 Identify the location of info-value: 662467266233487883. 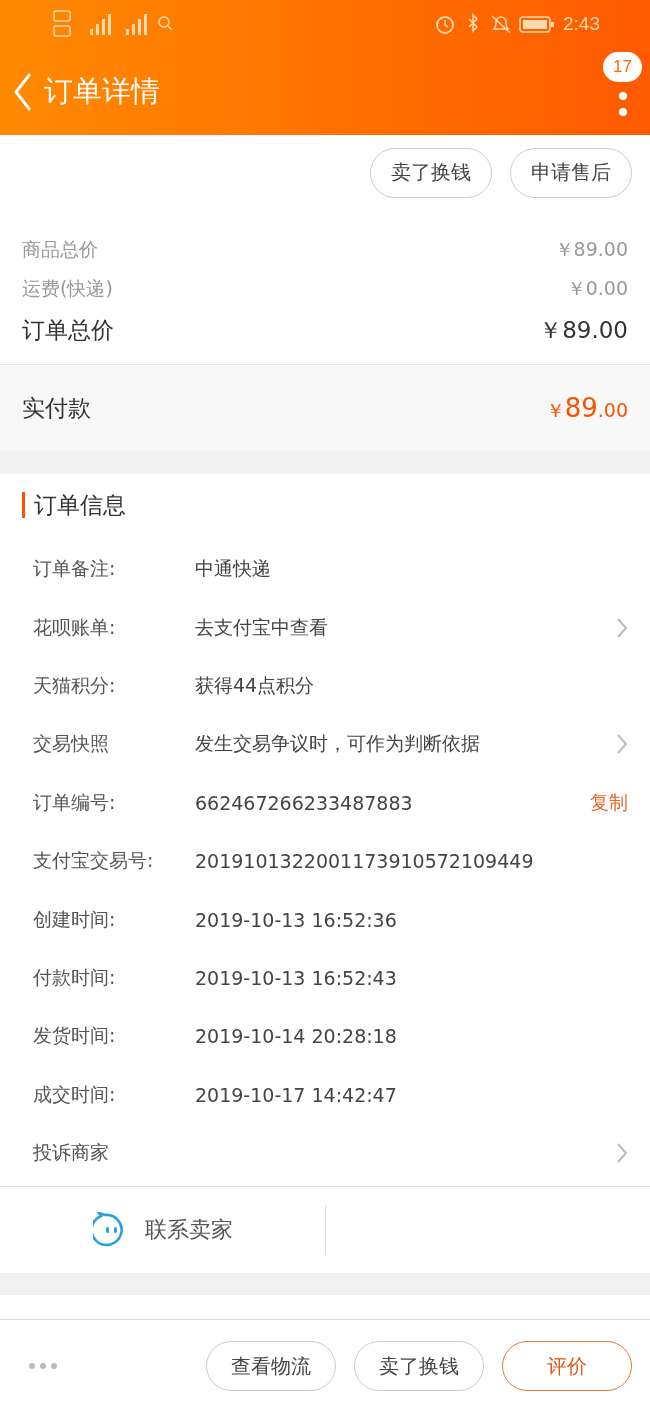
(304, 802).